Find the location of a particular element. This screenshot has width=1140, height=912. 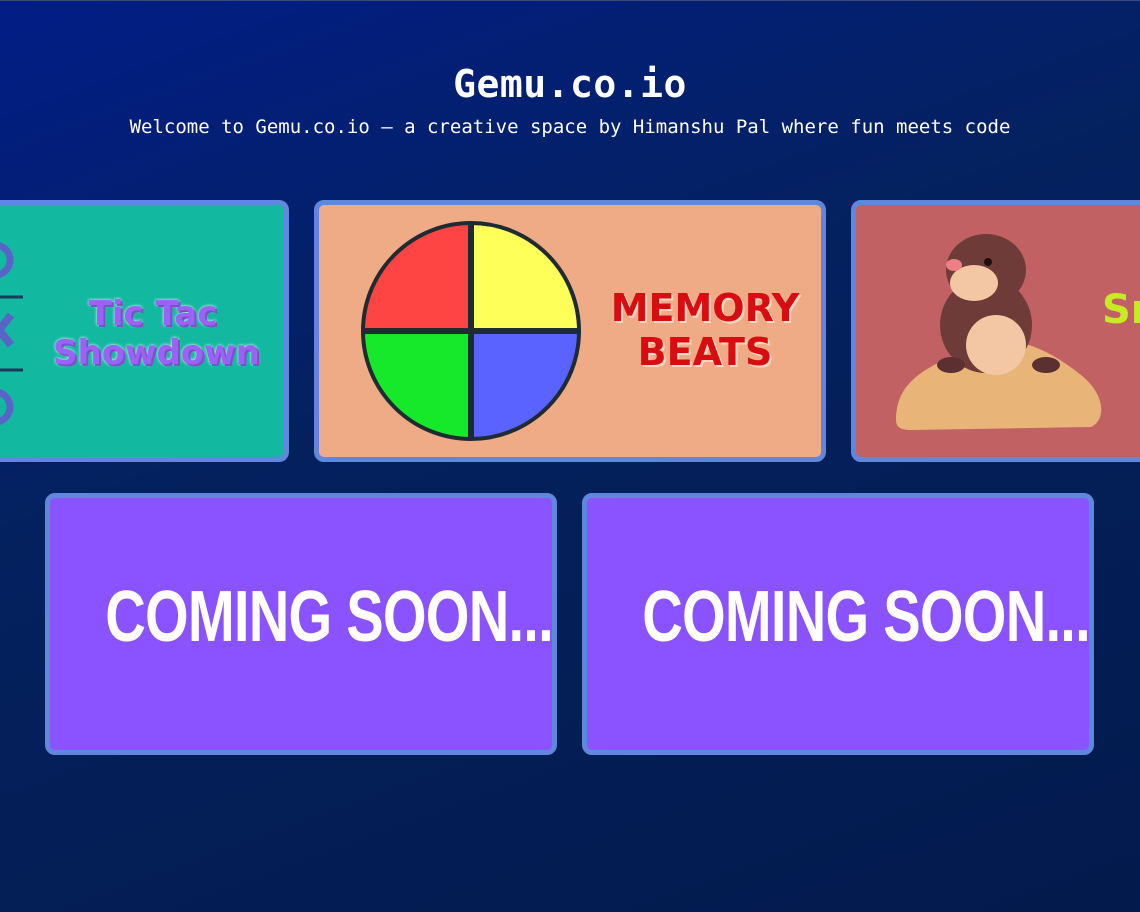

game-card-memory-beats: MEMORY BEATS is located at coordinates (570, 331).